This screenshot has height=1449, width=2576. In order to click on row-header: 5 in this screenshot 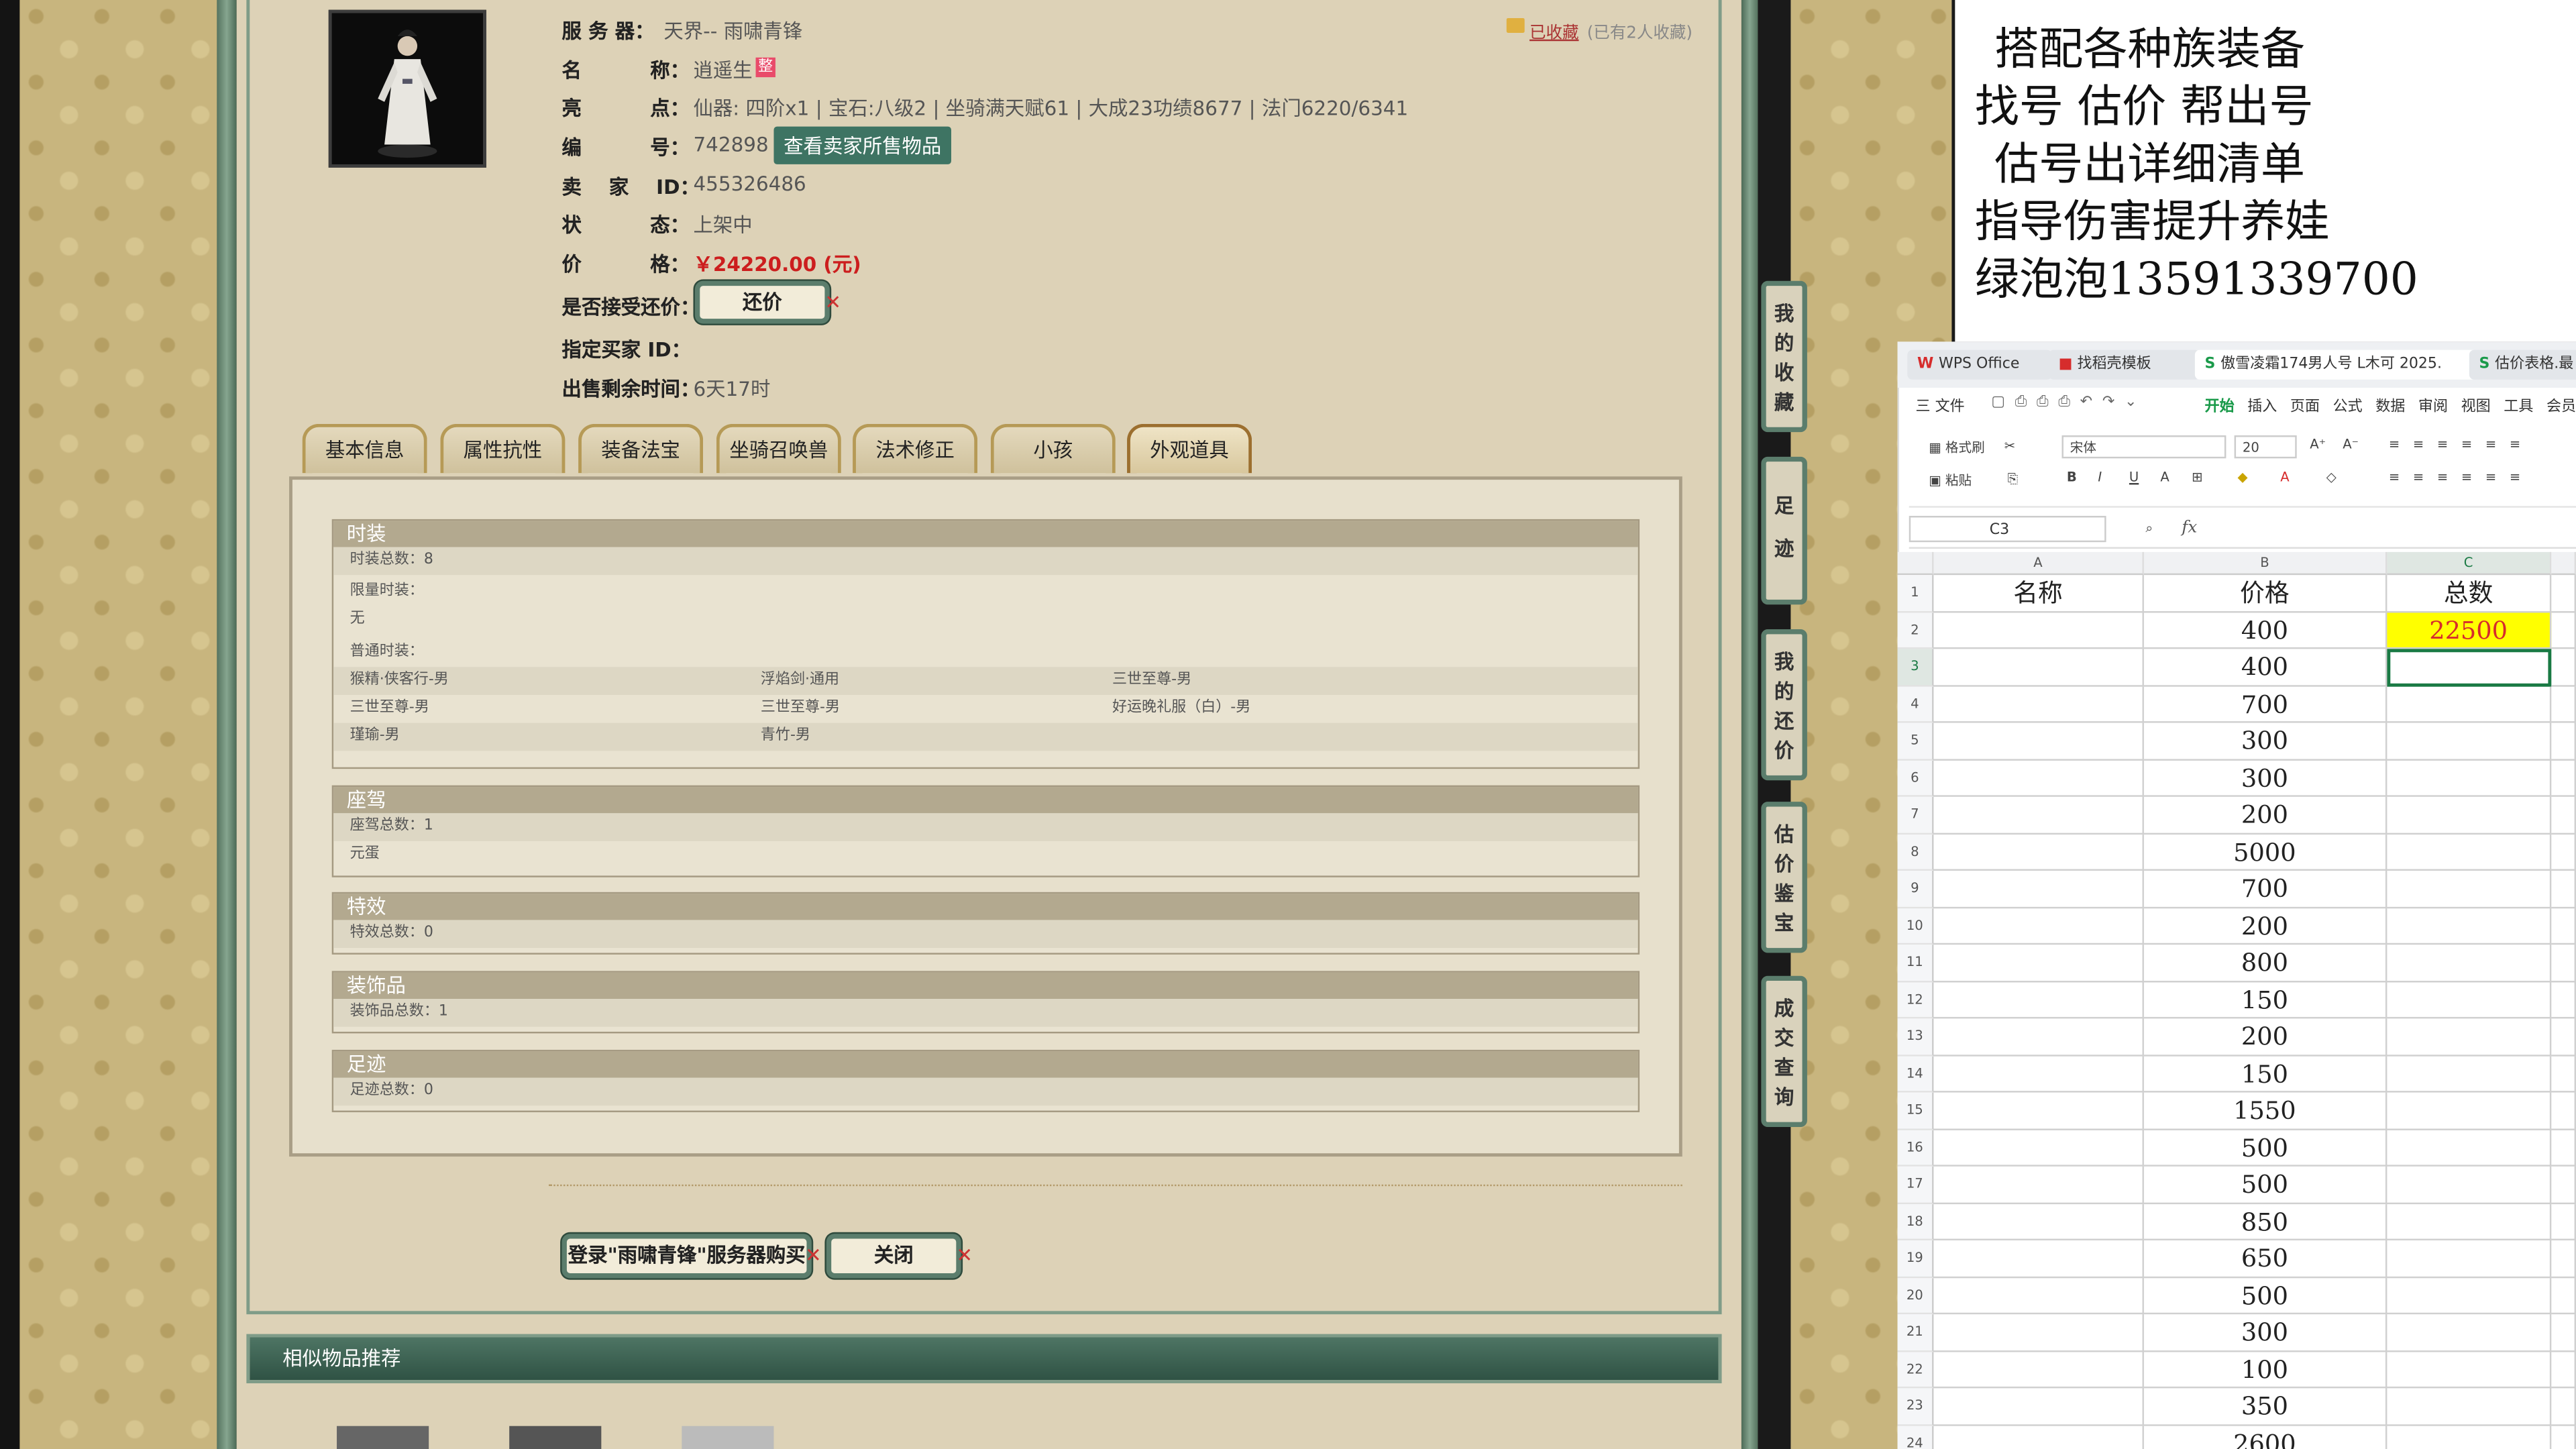, I will do `click(1915, 741)`.